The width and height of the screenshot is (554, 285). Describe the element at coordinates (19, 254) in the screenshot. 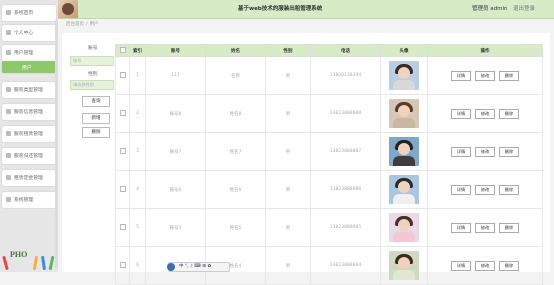

I see `decoration-text: PHO` at that location.